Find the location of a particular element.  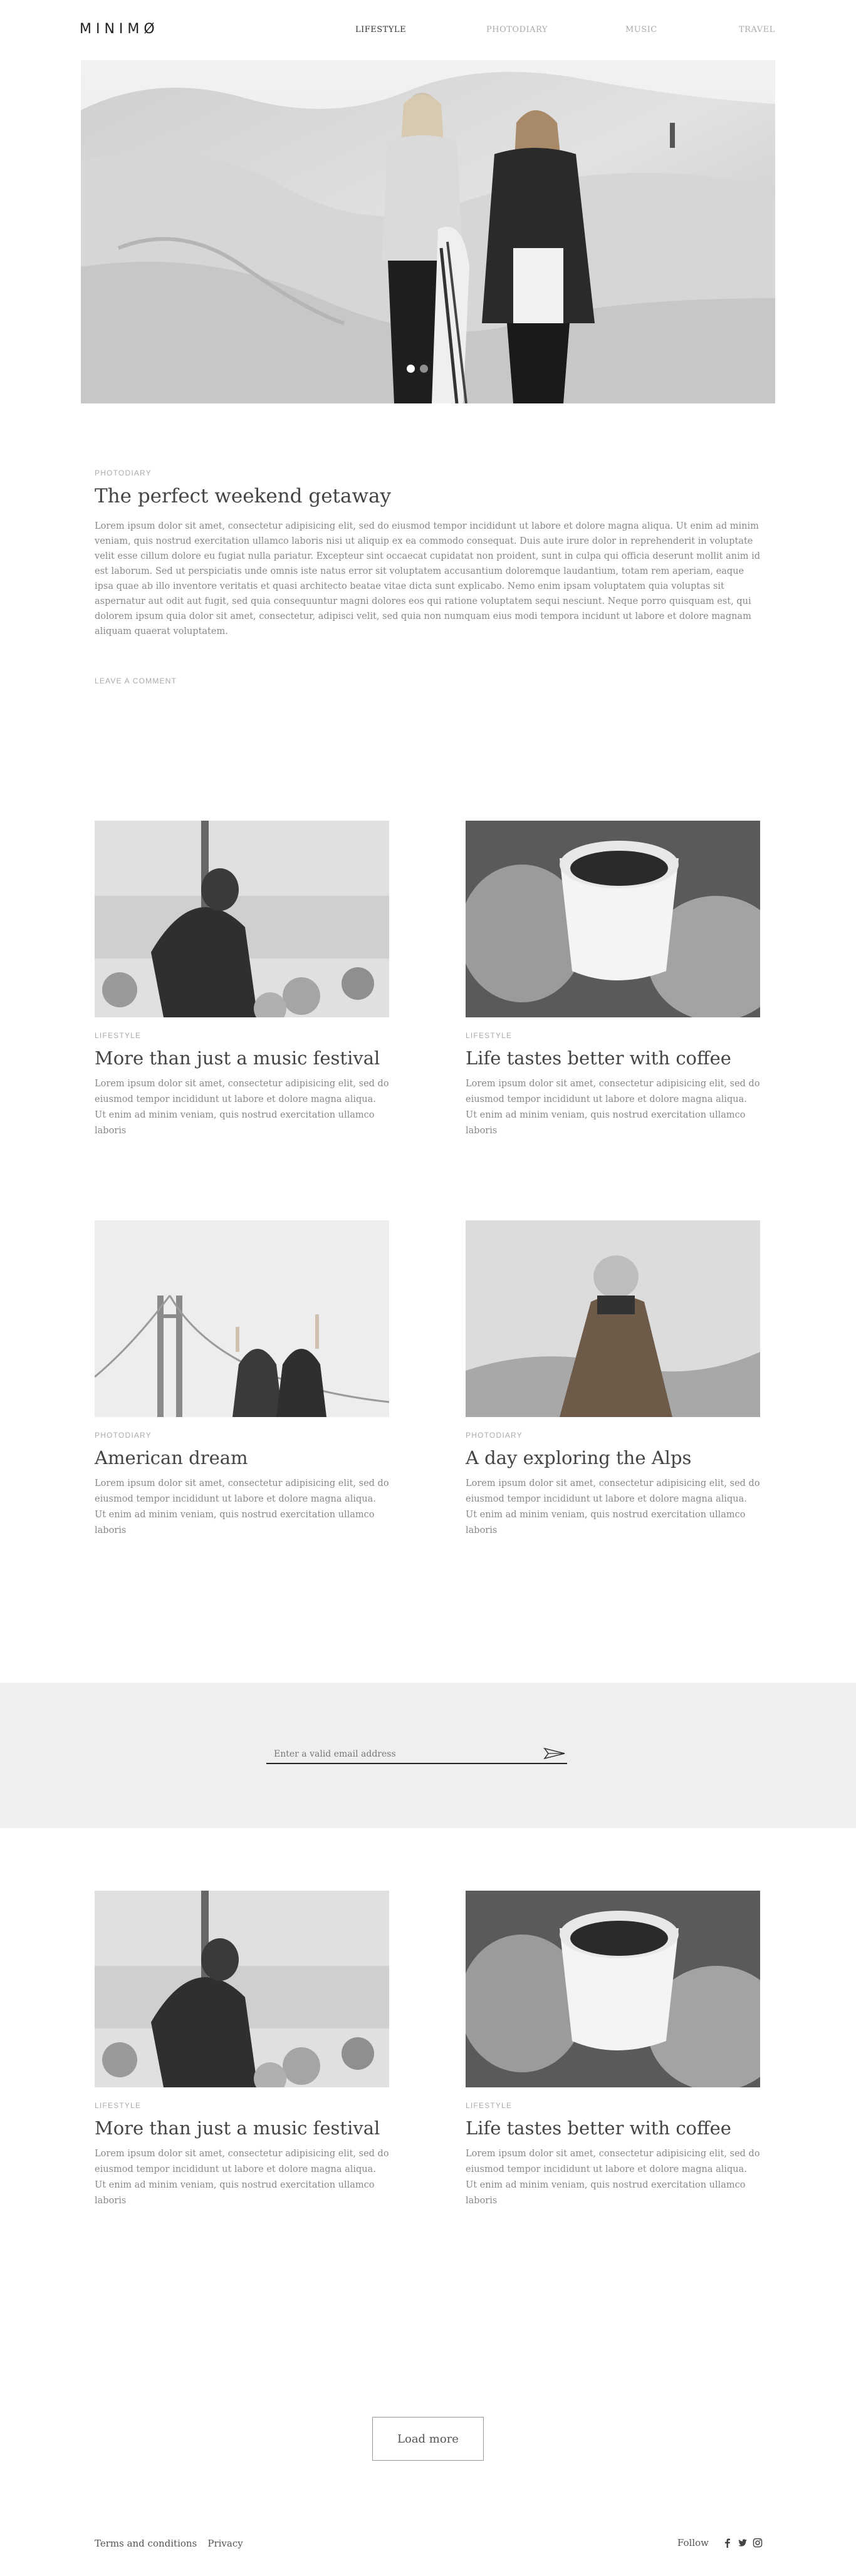

nav-item-lifestyle: LIFESTYLE is located at coordinates (380, 29).